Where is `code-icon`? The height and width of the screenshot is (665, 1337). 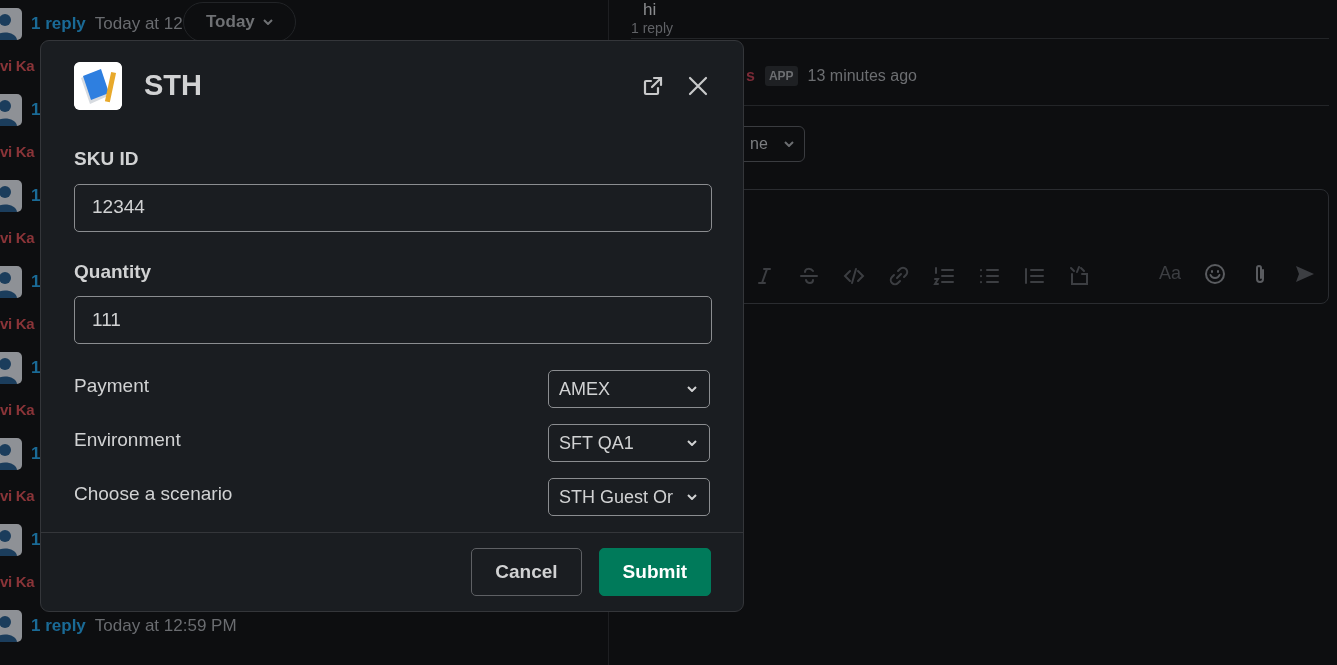
code-icon is located at coordinates (854, 276).